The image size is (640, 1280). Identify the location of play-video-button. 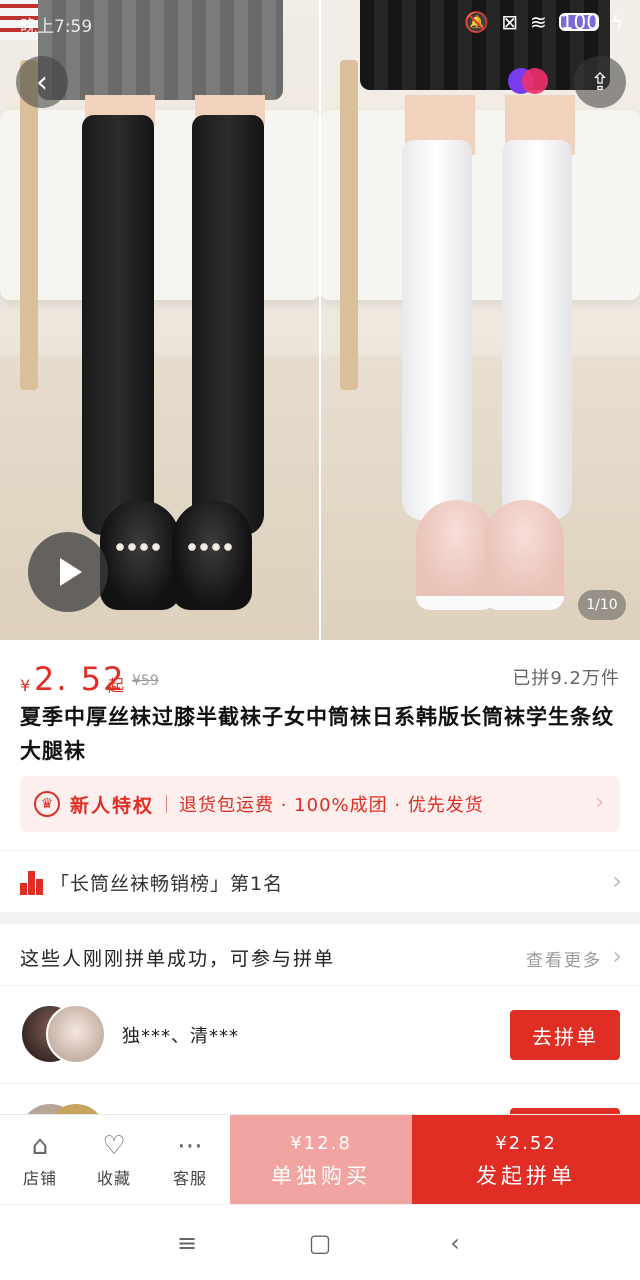
(68, 572).